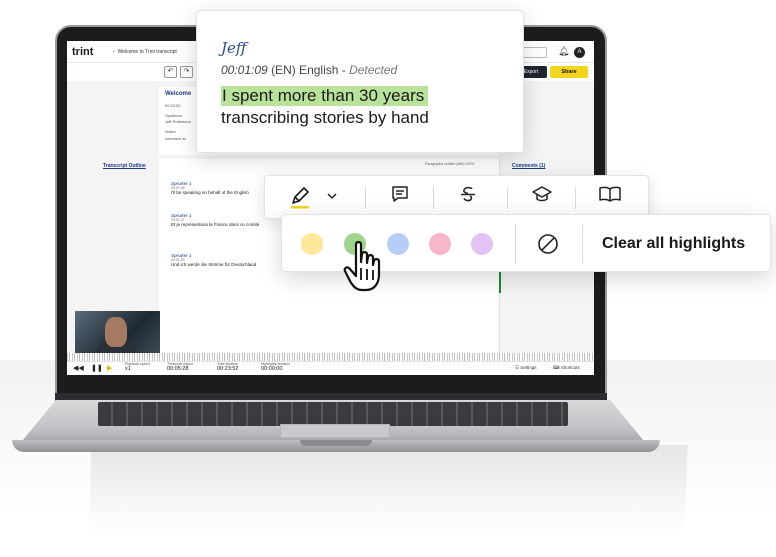 The image size is (776, 557). What do you see at coordinates (173, 105) in the screenshot?
I see `document-duration: 00:23:52` at bounding box center [173, 105].